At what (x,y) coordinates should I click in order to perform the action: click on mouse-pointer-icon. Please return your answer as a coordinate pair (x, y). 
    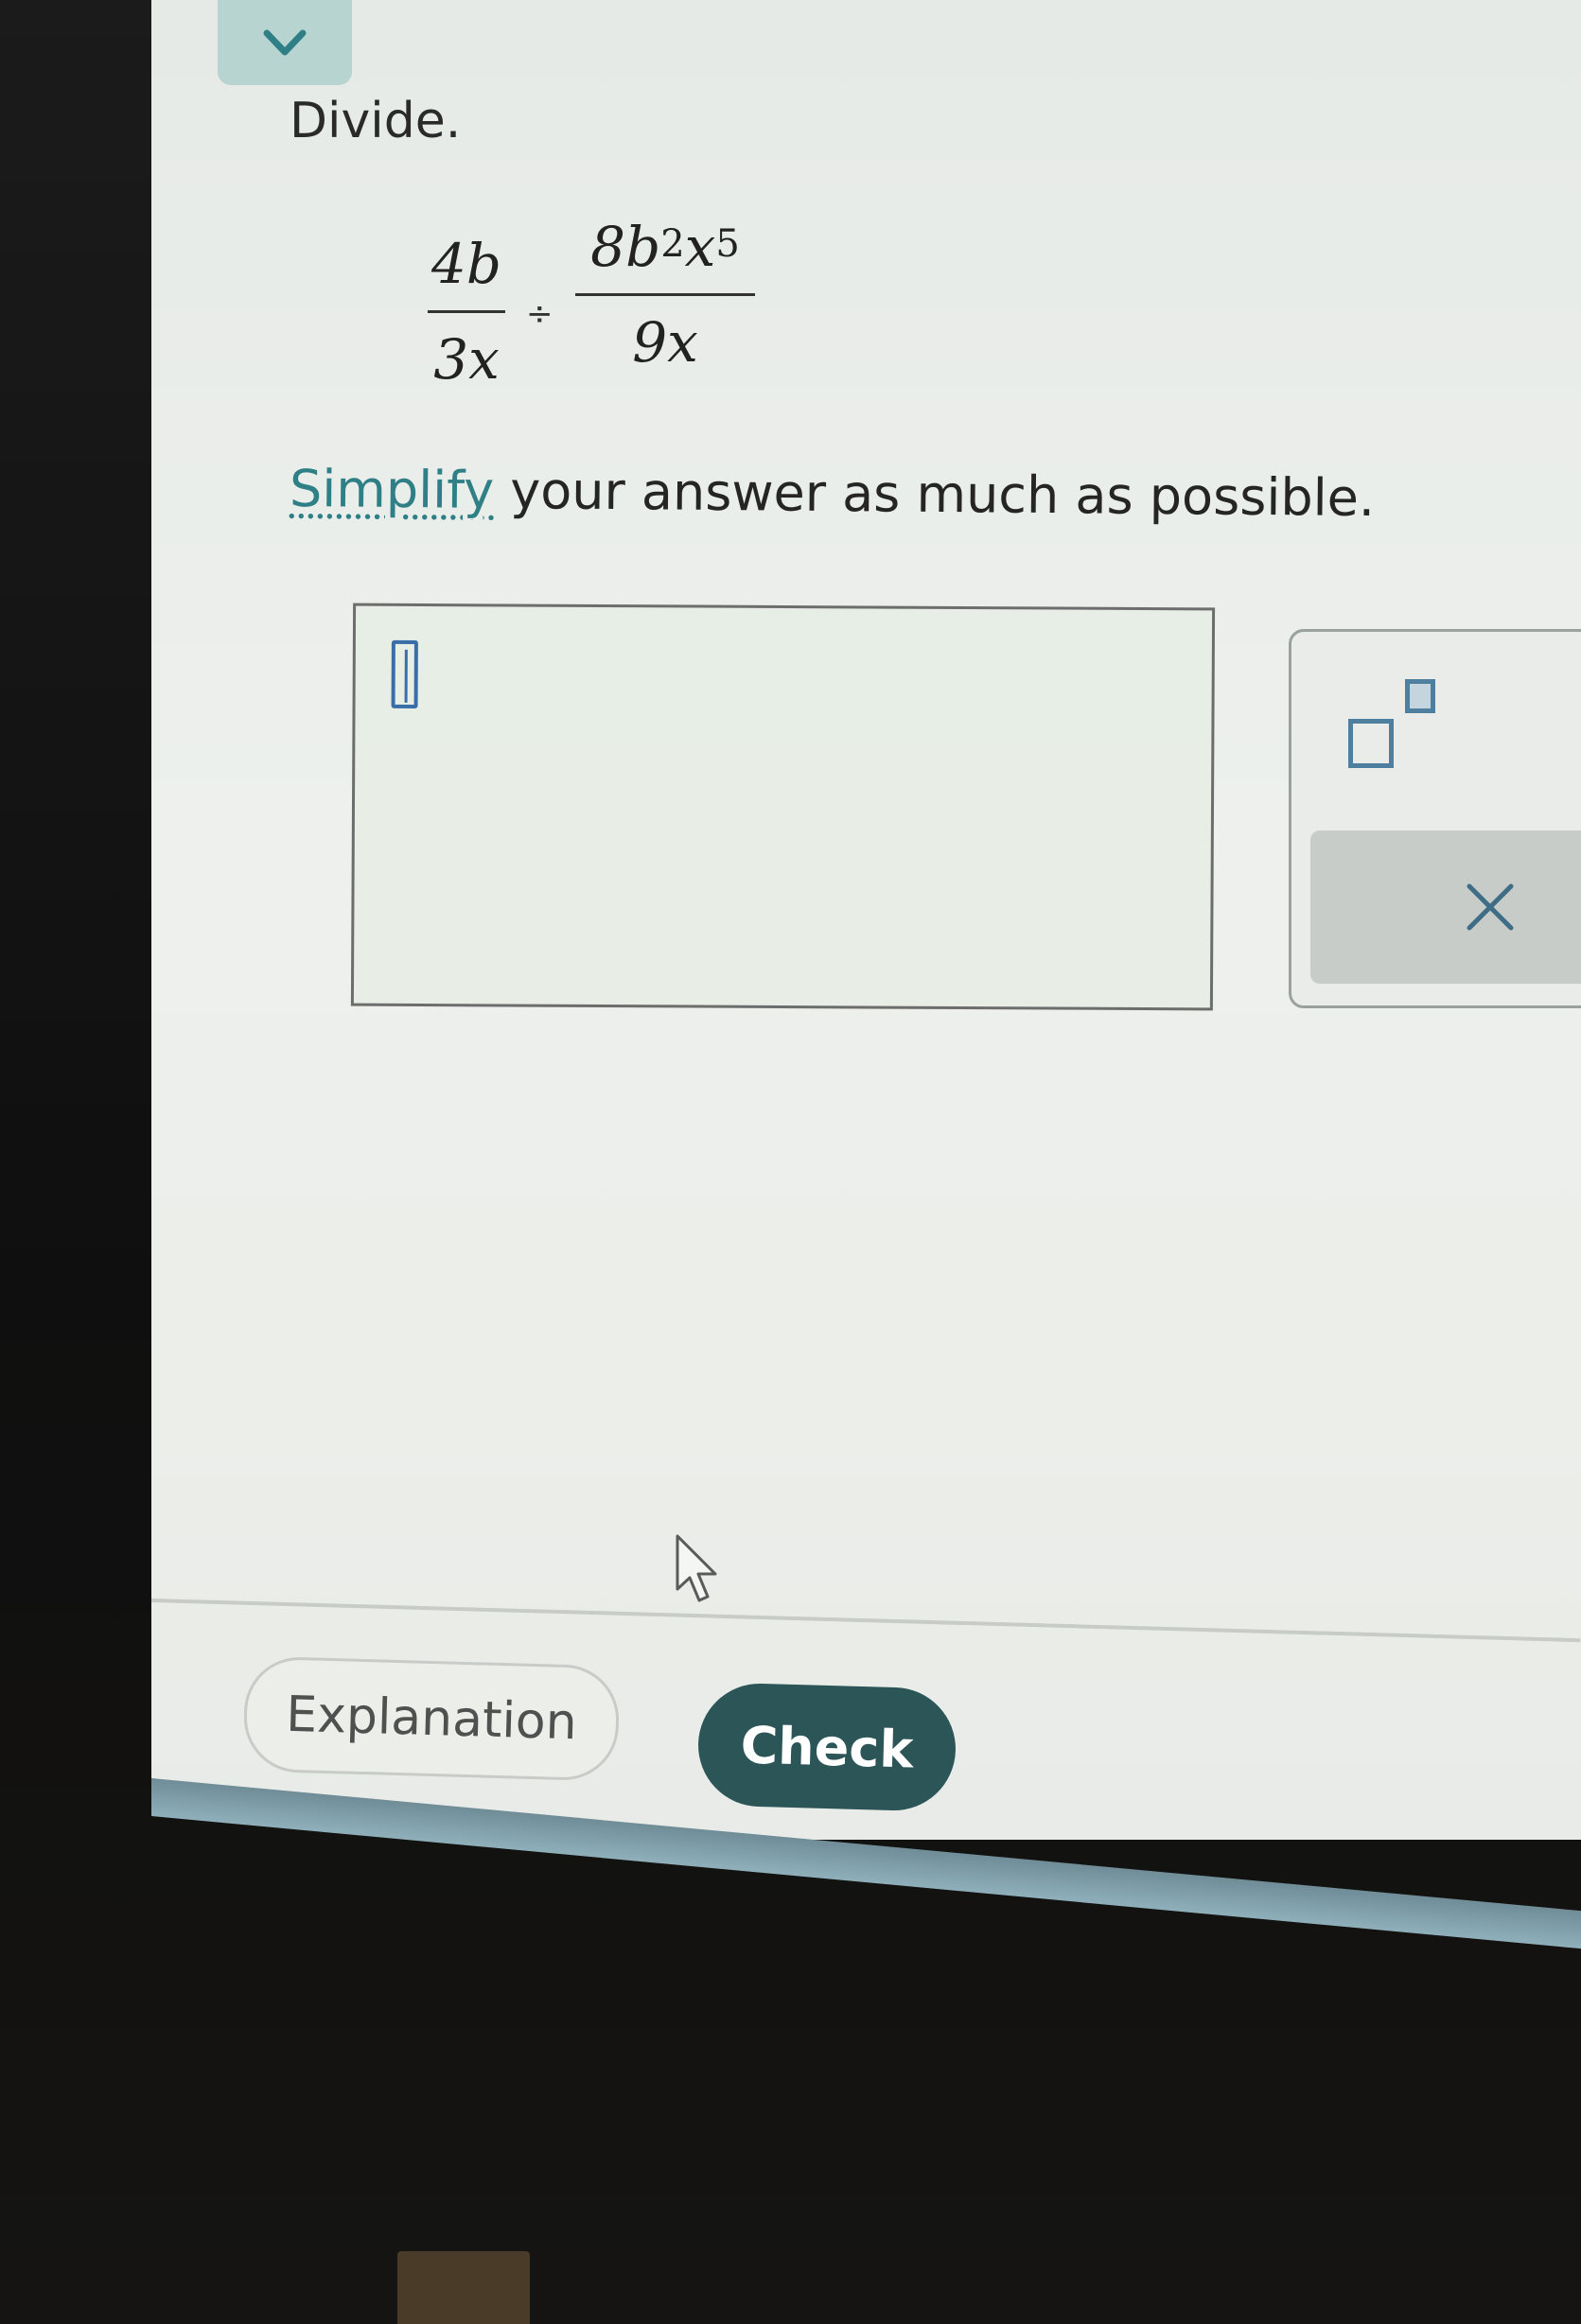
    Looking at the image, I should click on (696, 1568).